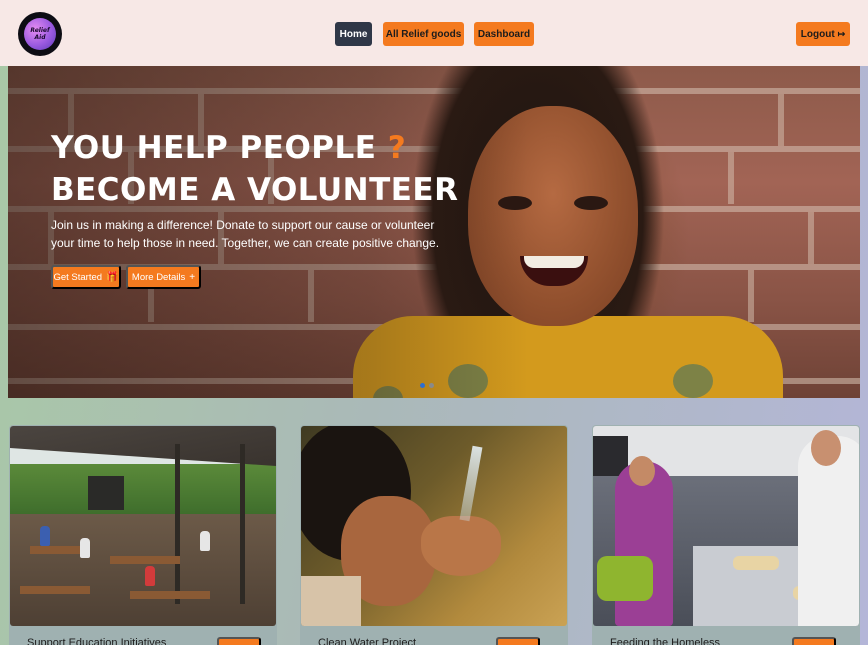  Describe the element at coordinates (431, 385) in the screenshot. I see `carousel-dot` at that location.